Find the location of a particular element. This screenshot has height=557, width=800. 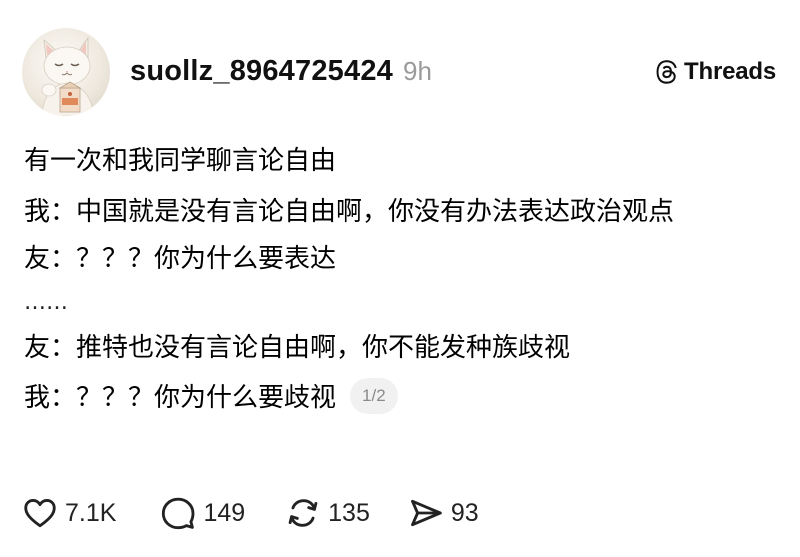

share-button: 93 is located at coordinates (443, 513).